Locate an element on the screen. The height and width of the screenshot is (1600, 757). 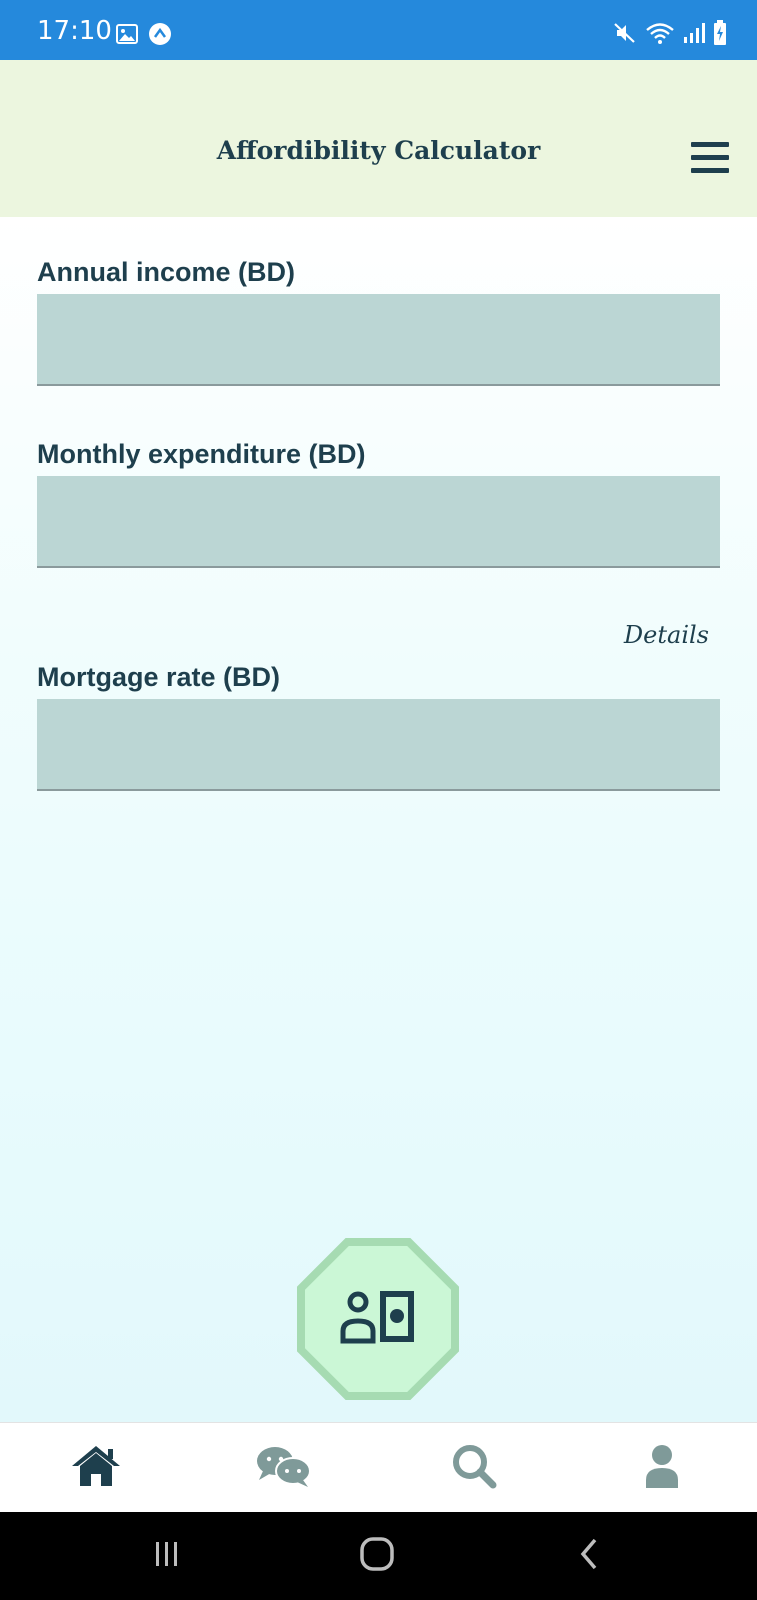
app-header: Affordibility Calculator is located at coordinates (378, 138).